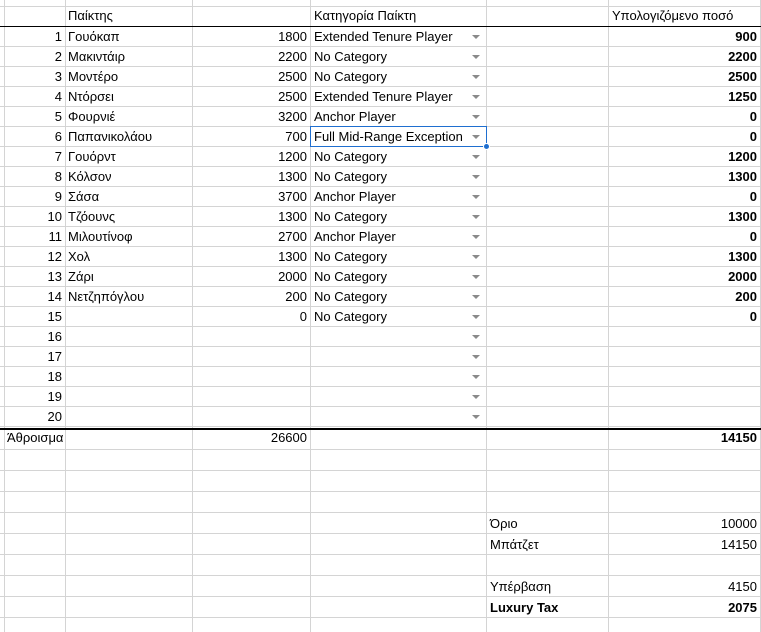 This screenshot has height=632, width=761. I want to click on budget-label: Μπάτζετ, so click(514, 545).